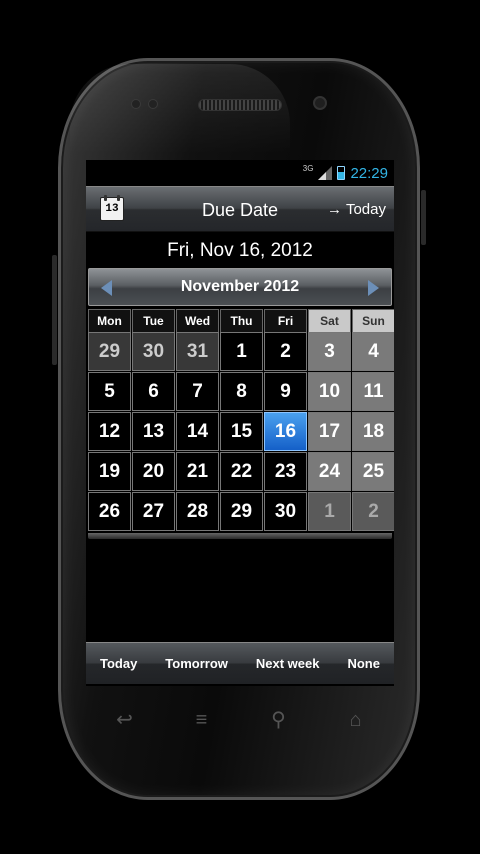 This screenshot has height=854, width=480. Describe the element at coordinates (285, 471) in the screenshot. I see `day-cell: 23` at that location.